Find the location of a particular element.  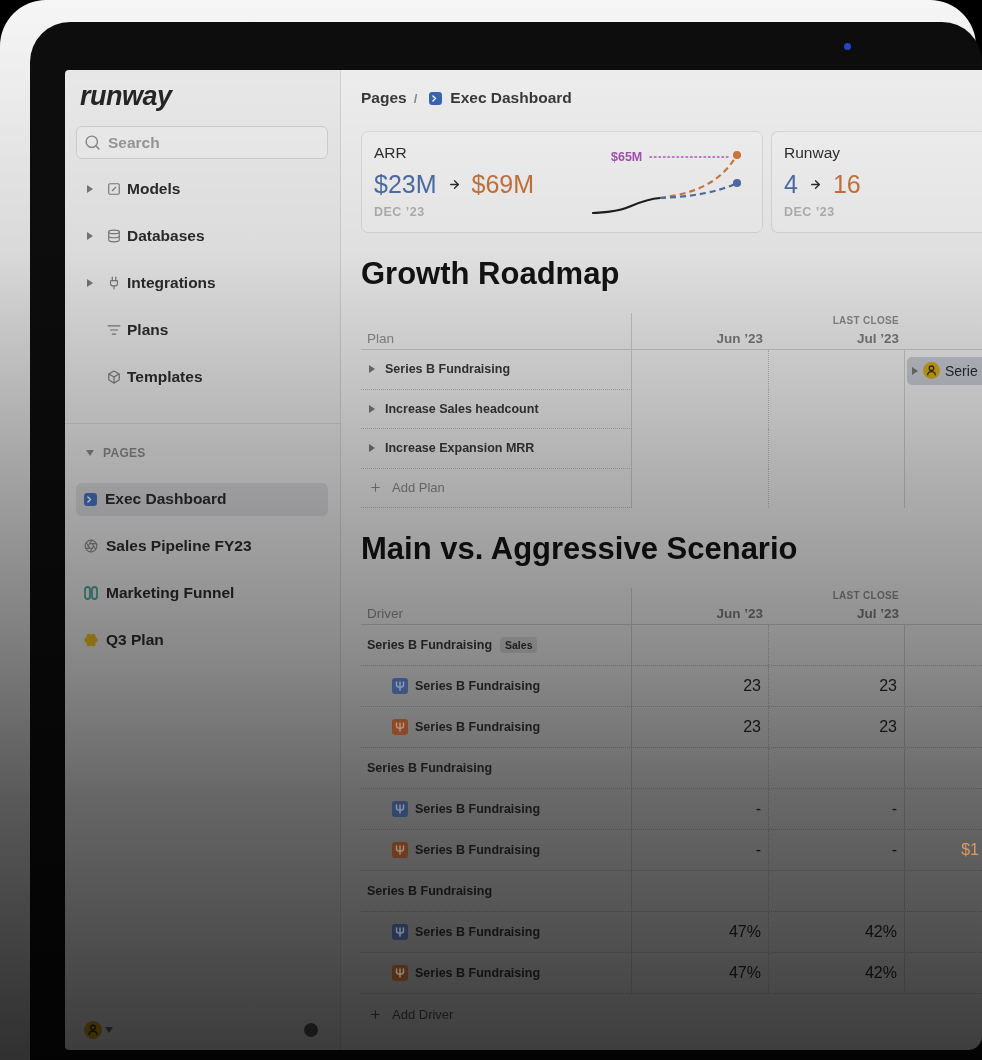

breadcrumb-current: Exec Dashboard is located at coordinates (511, 98).